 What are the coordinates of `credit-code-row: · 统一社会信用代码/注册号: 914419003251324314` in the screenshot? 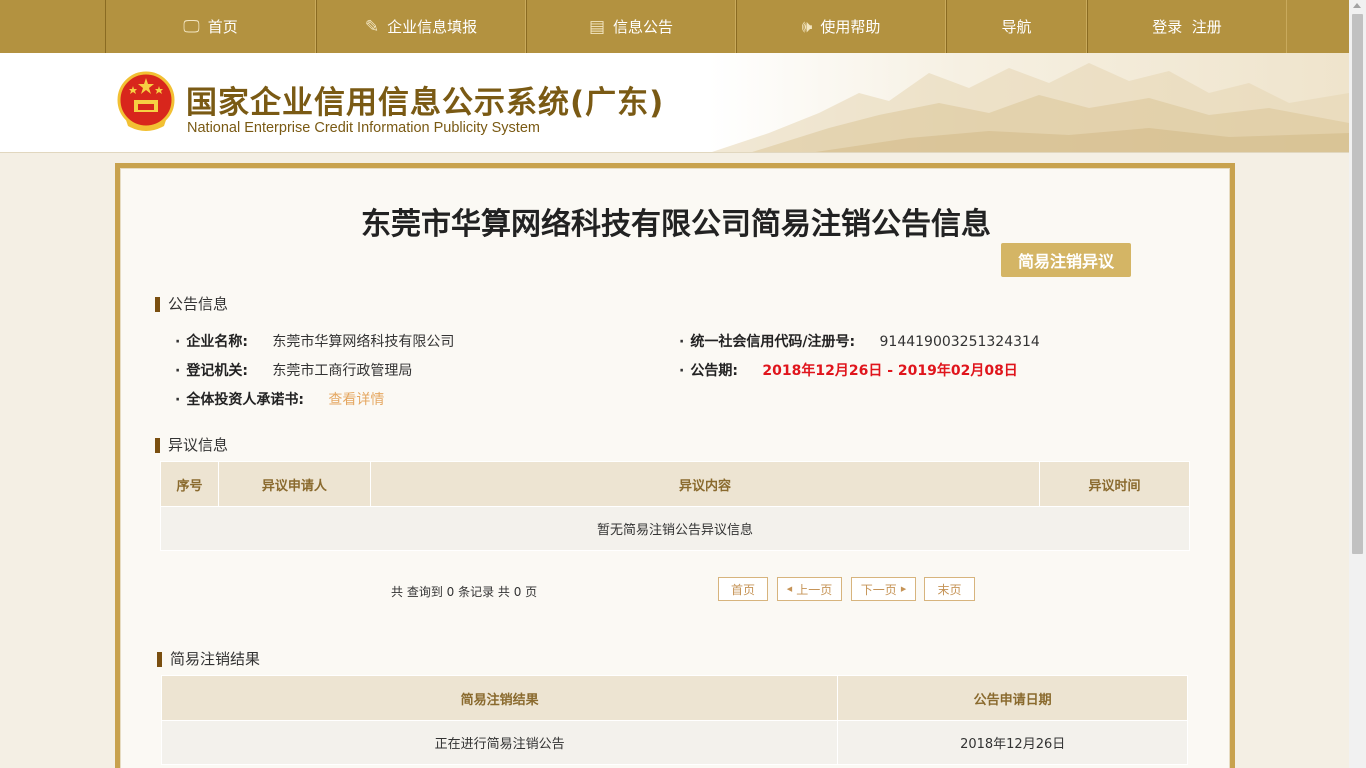 It's located at (859, 342).